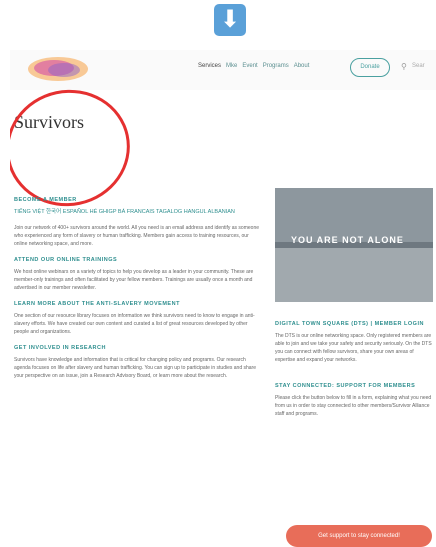 This screenshot has height=547, width=436. I want to click on nav-programs: Programs, so click(276, 66).